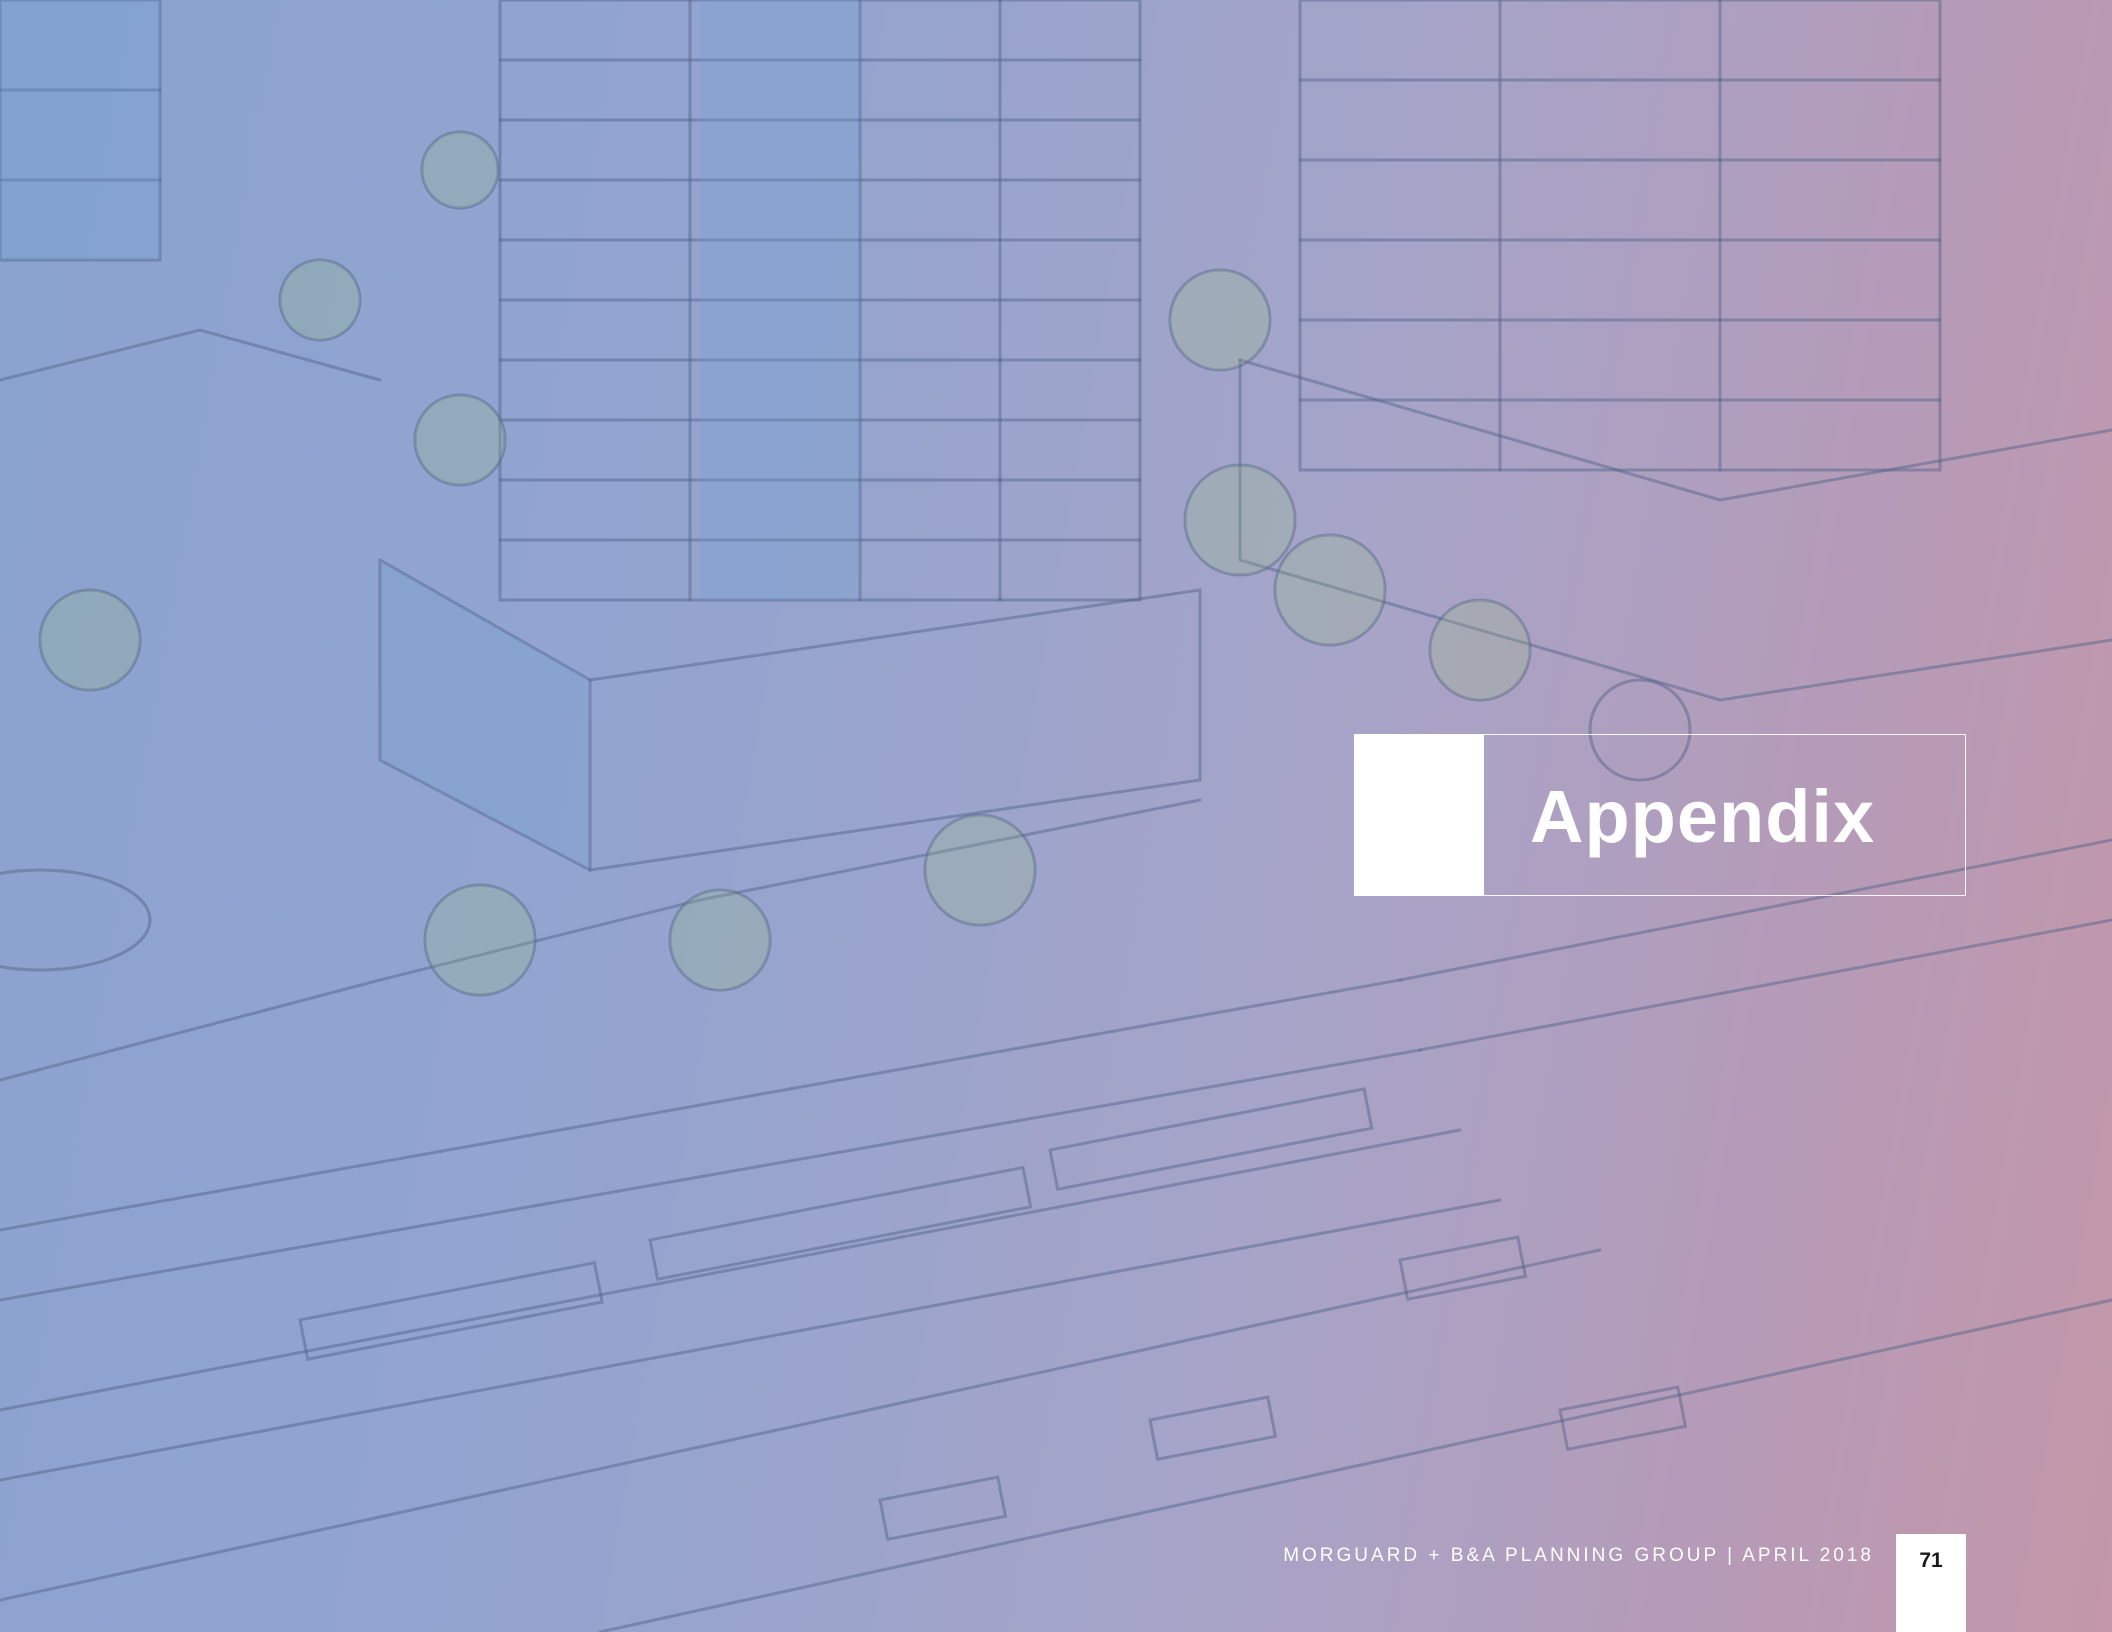 This screenshot has width=2112, height=1632. I want to click on title-accent-block, so click(1419, 815).